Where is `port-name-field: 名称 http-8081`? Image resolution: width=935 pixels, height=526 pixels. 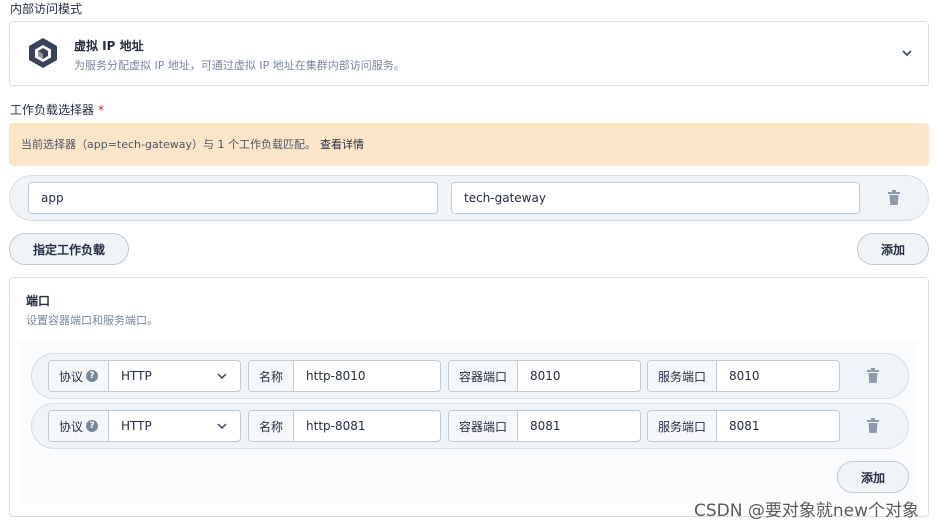
port-name-field: 名称 http-8081 is located at coordinates (344, 426).